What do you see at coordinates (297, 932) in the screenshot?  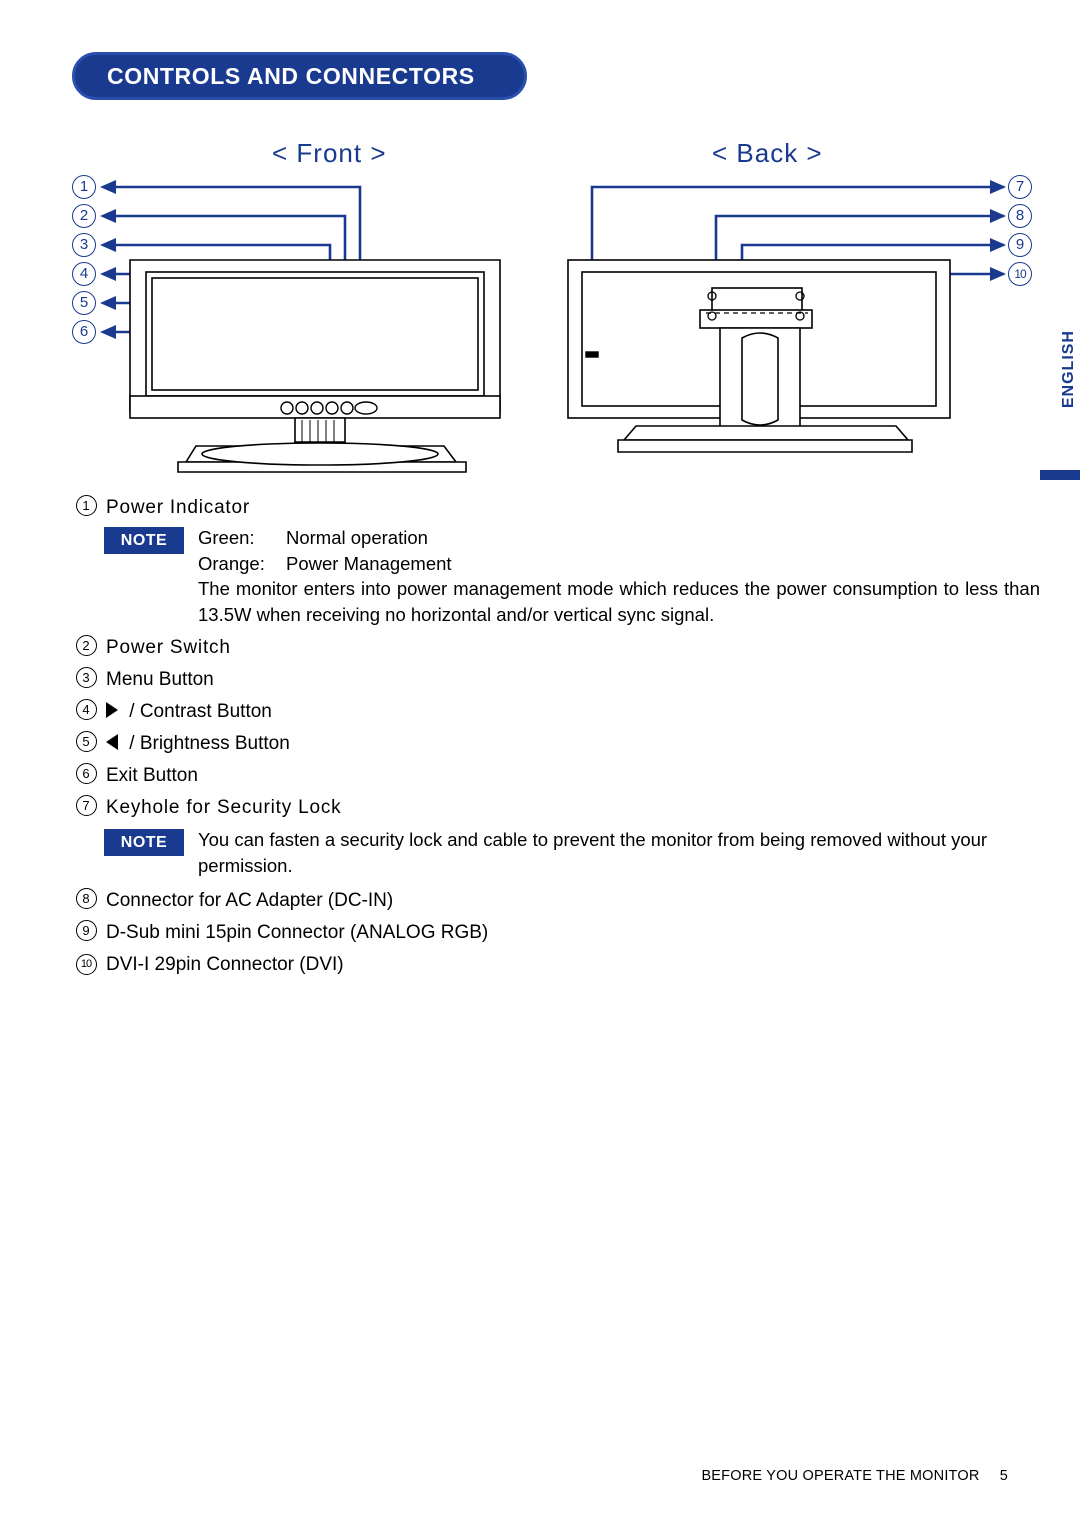 I see `item-label: D-Sub mini 15pin Connector (ANALOG RGB)` at bounding box center [297, 932].